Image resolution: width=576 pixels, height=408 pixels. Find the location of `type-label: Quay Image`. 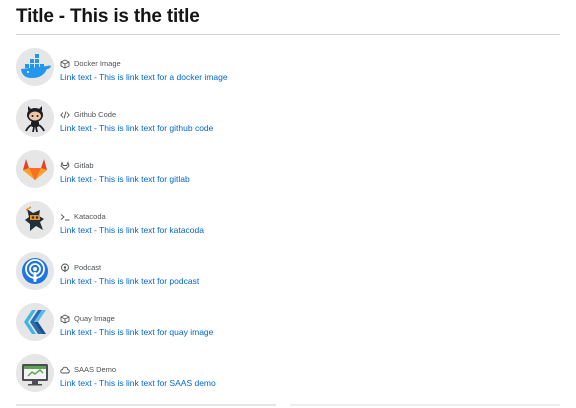

type-label: Quay Image is located at coordinates (94, 318).